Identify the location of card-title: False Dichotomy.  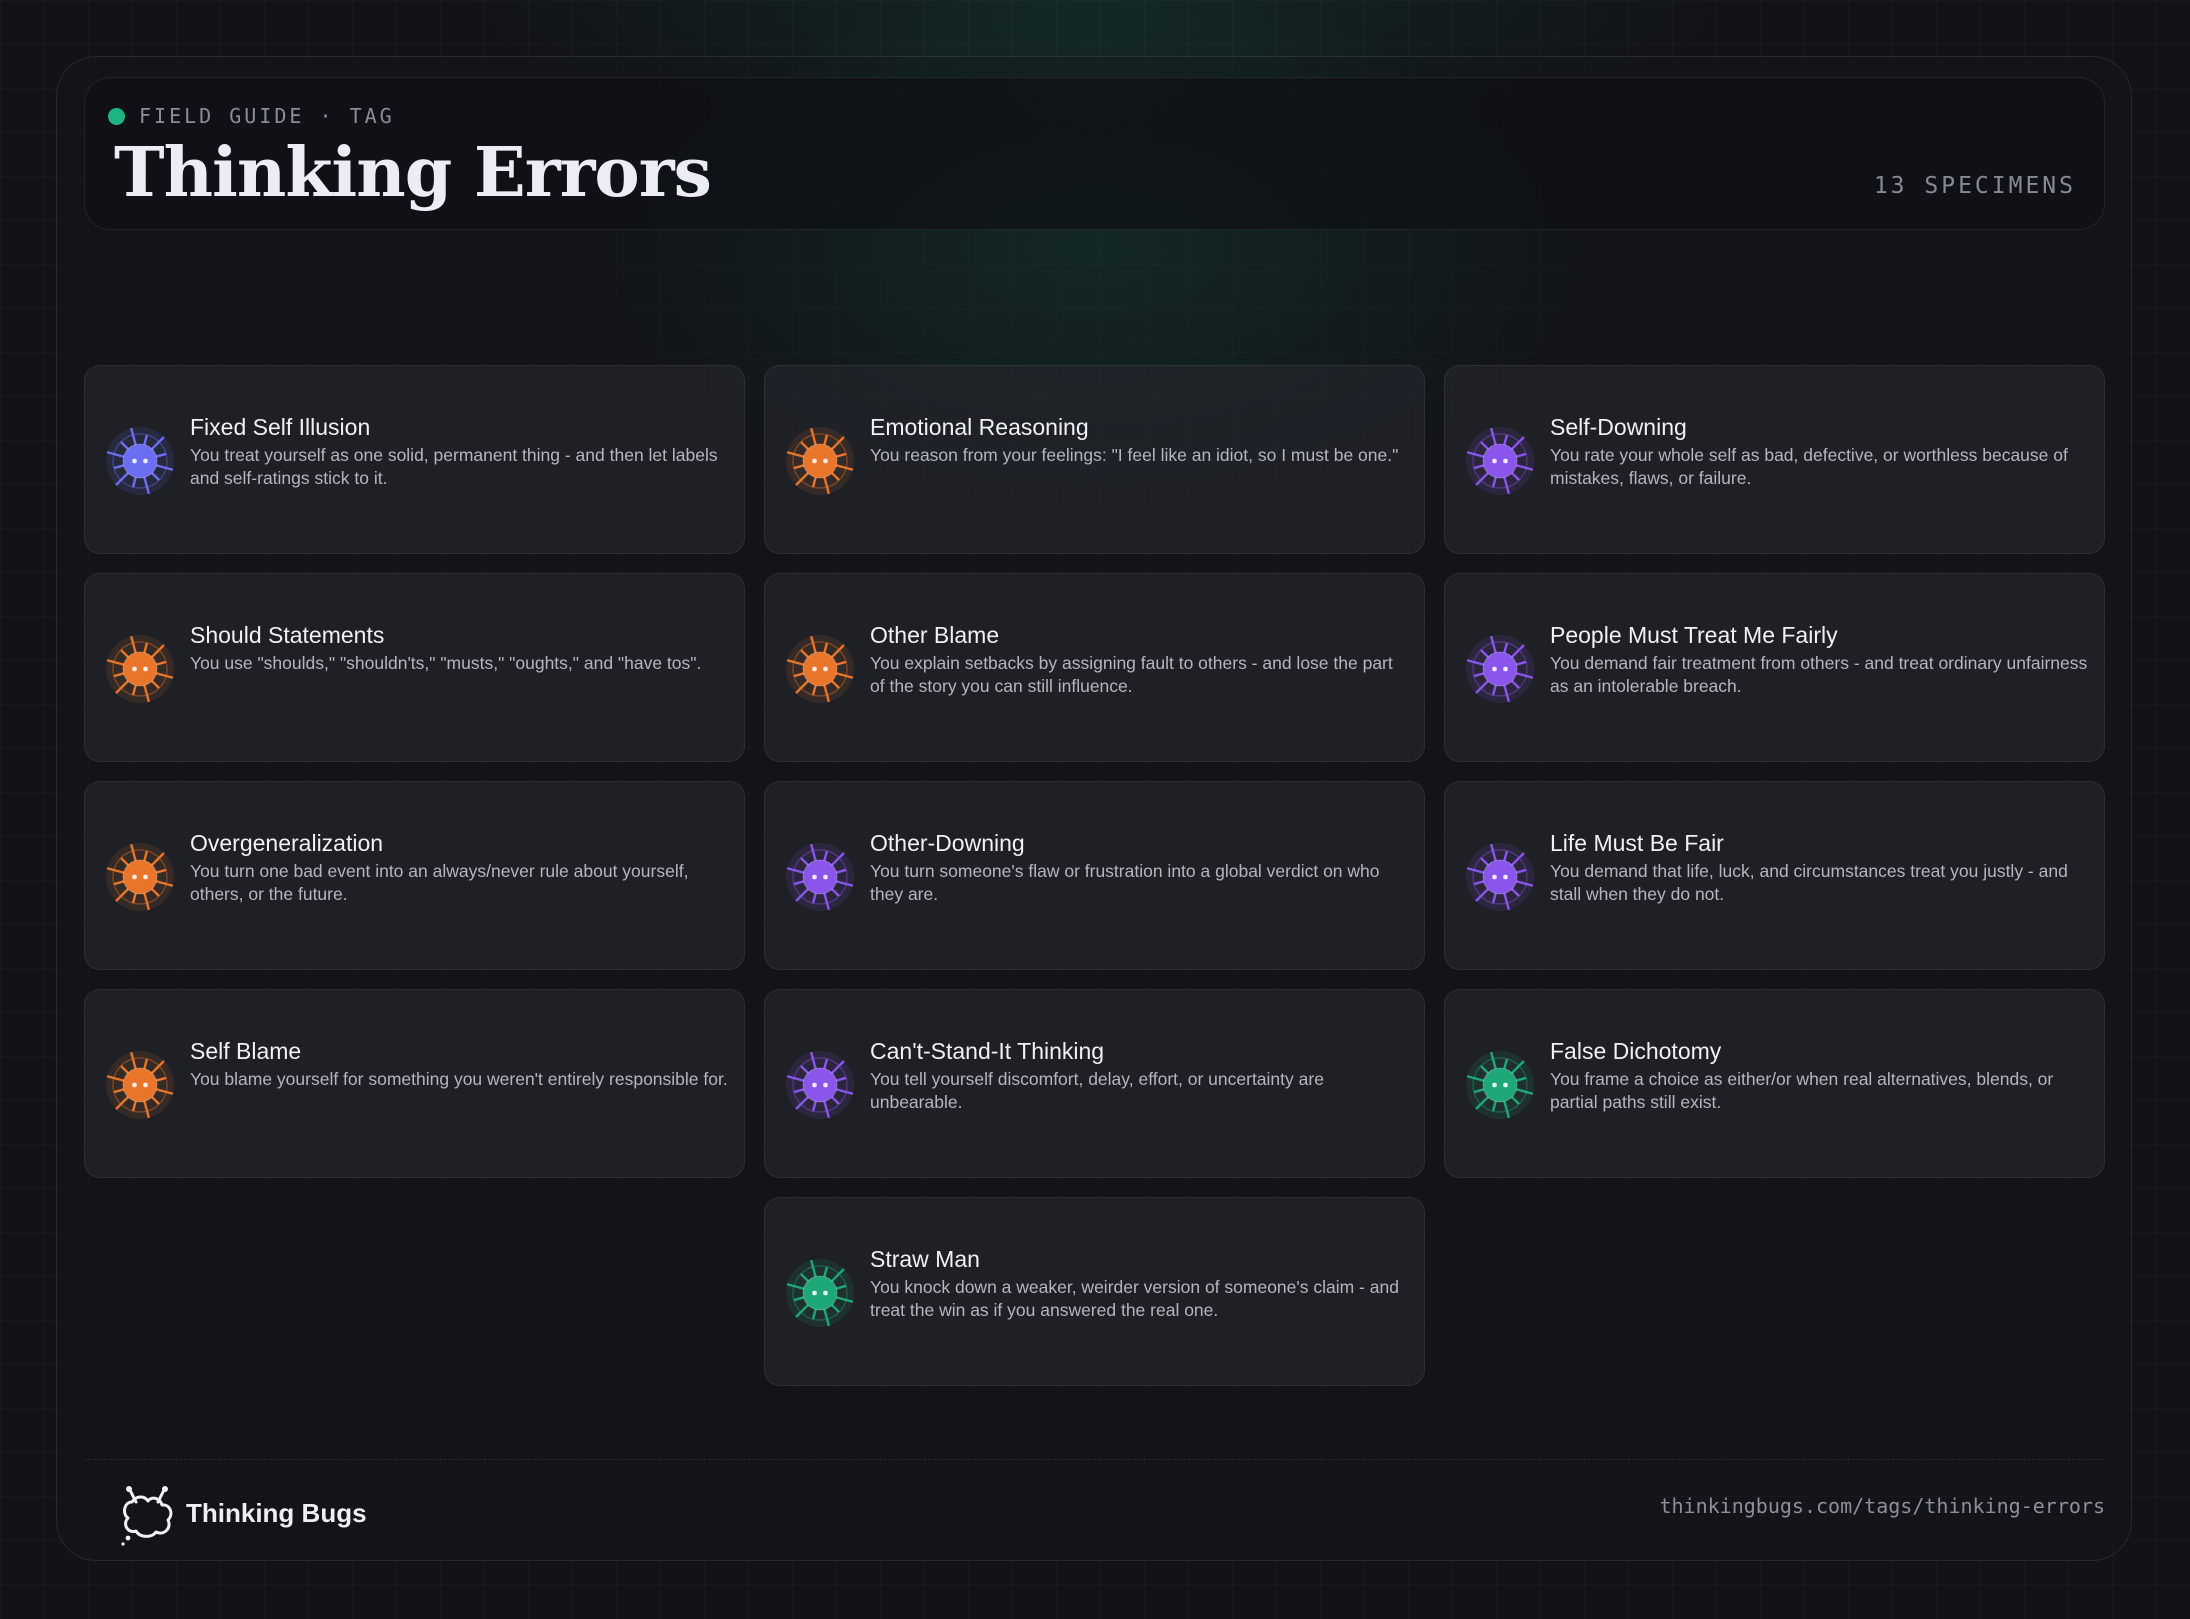
(1636, 1051).